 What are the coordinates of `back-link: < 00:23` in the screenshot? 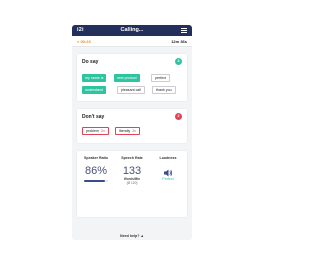 It's located at (84, 41).